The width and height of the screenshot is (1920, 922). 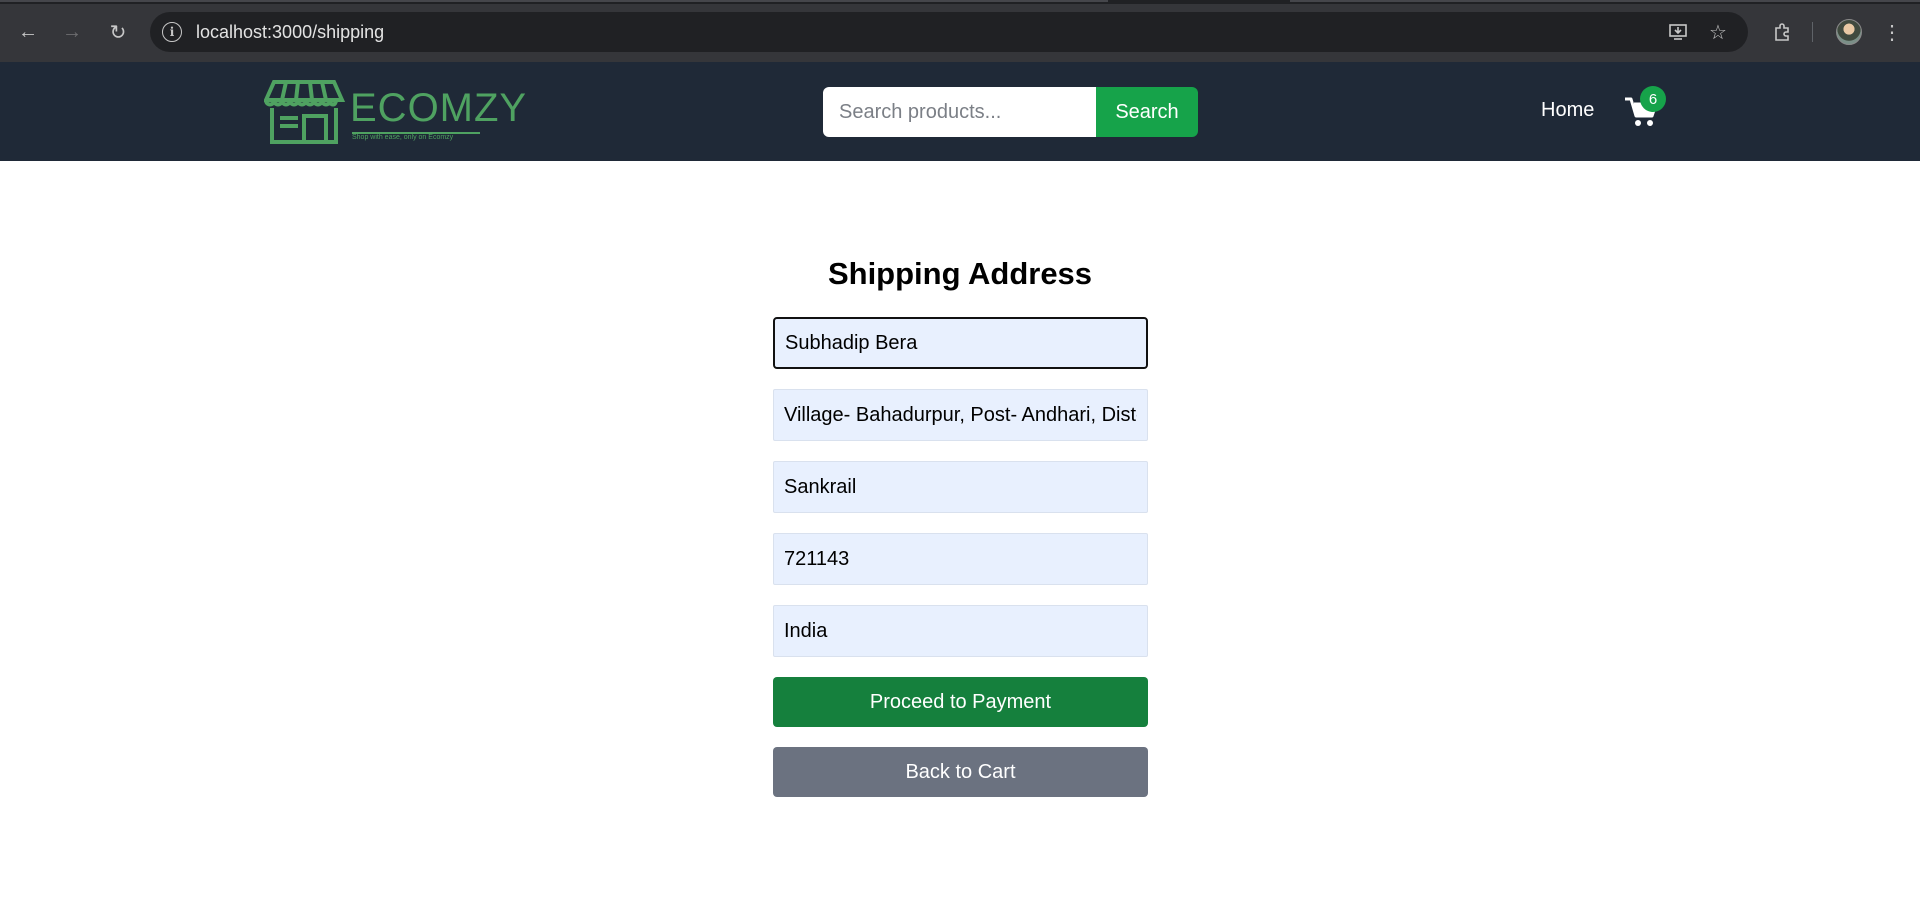 I want to click on store-icon, so click(x=305, y=112).